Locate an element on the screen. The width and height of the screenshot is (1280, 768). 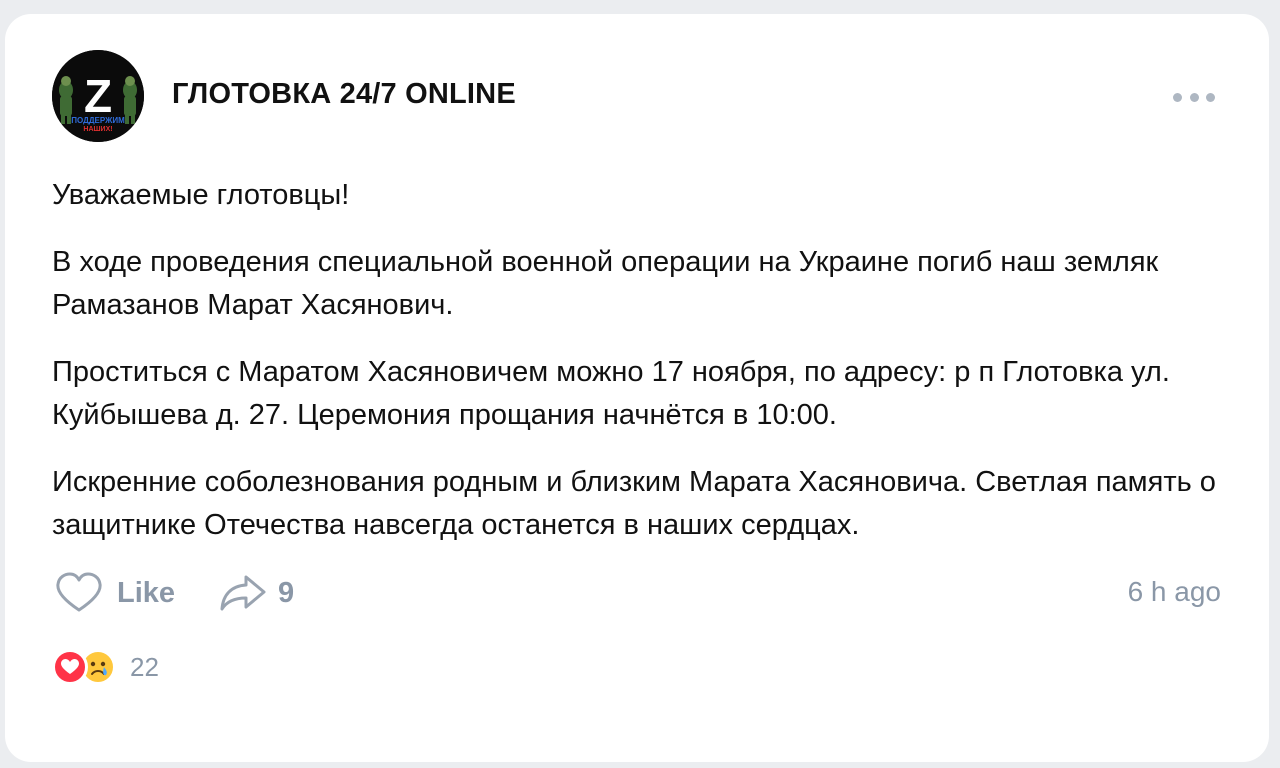
logo-letter: Z is located at coordinates (98, 96).